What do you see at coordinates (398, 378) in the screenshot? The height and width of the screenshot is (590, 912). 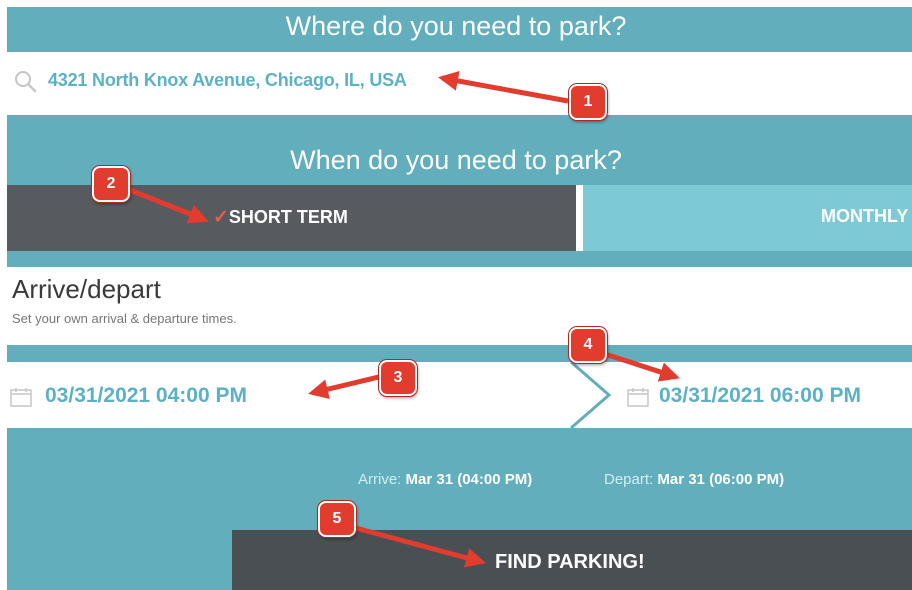 I see `annotation-badge-3: 3` at bounding box center [398, 378].